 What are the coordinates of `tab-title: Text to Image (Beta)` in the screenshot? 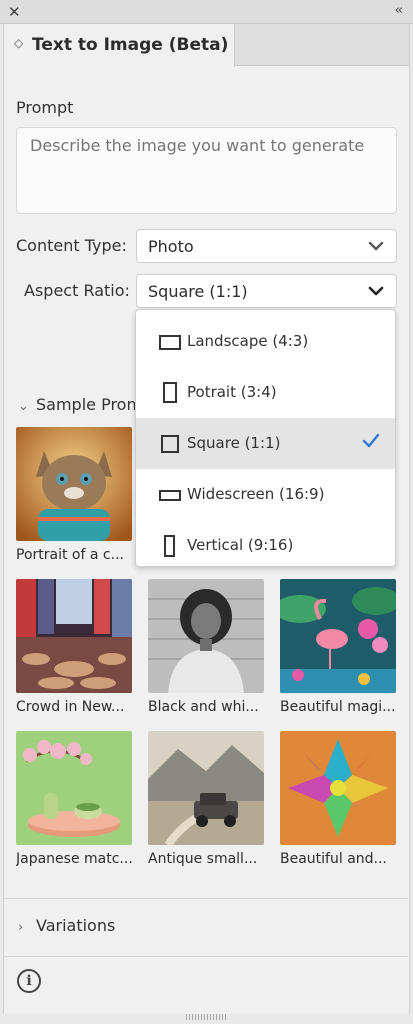 It's located at (130, 45).